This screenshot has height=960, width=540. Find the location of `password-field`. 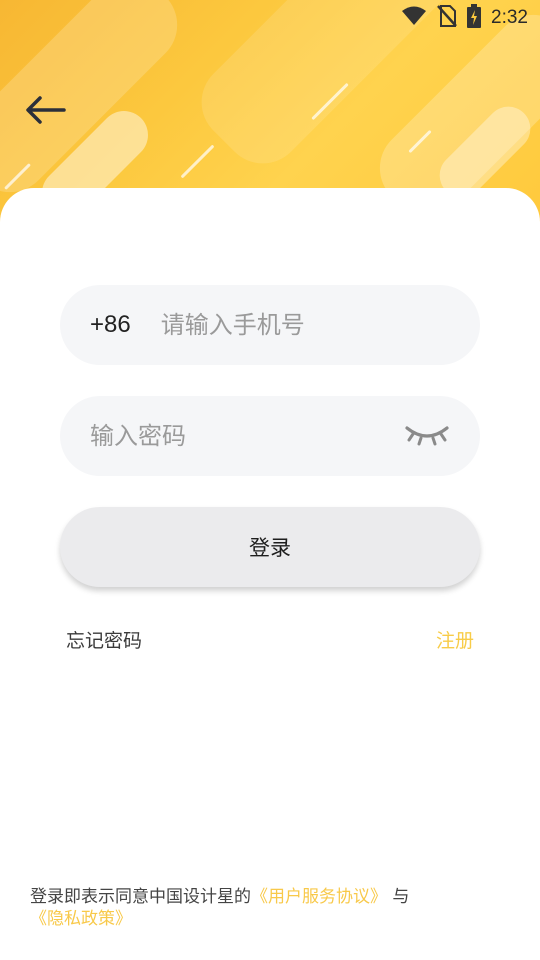

password-field is located at coordinates (270, 436).